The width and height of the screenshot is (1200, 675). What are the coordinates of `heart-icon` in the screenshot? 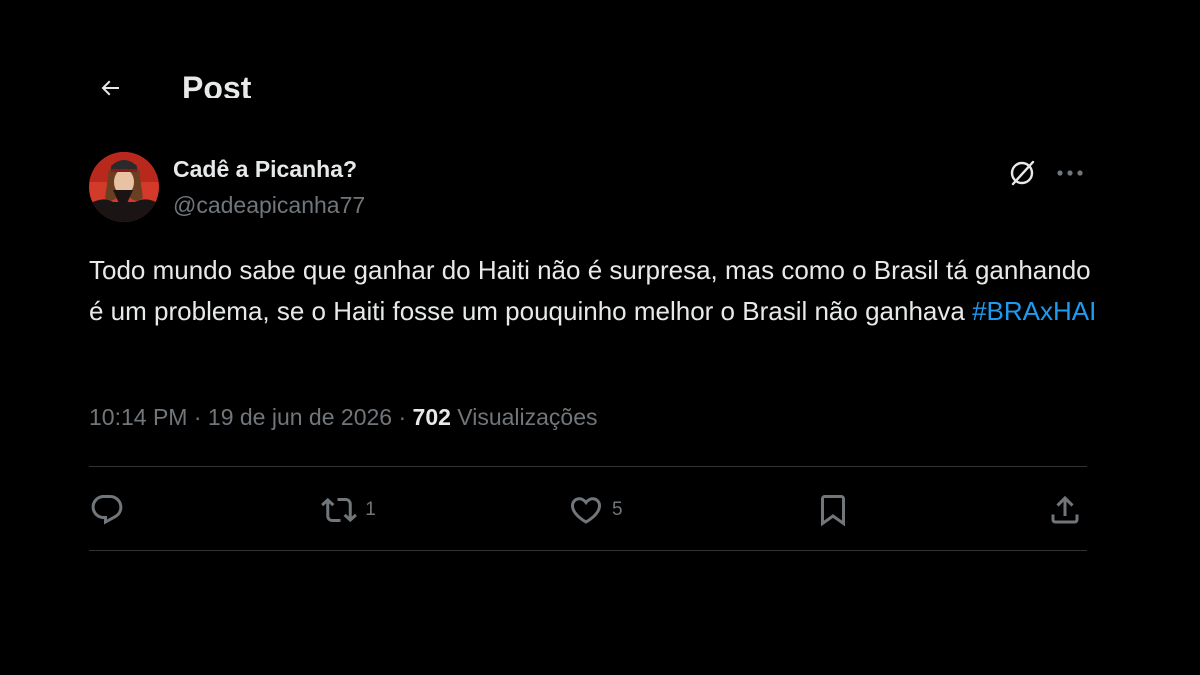 It's located at (586, 510).